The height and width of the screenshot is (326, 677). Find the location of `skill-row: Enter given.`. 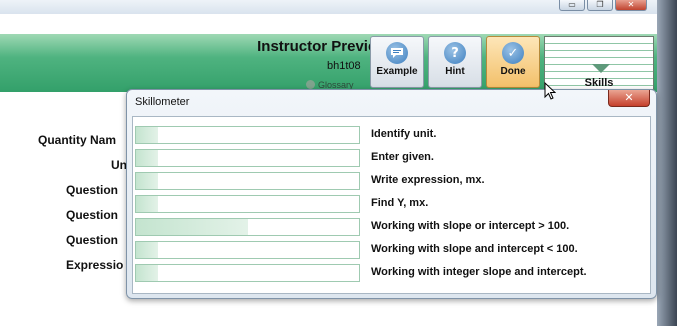

skill-row: Enter given. is located at coordinates (392, 159).